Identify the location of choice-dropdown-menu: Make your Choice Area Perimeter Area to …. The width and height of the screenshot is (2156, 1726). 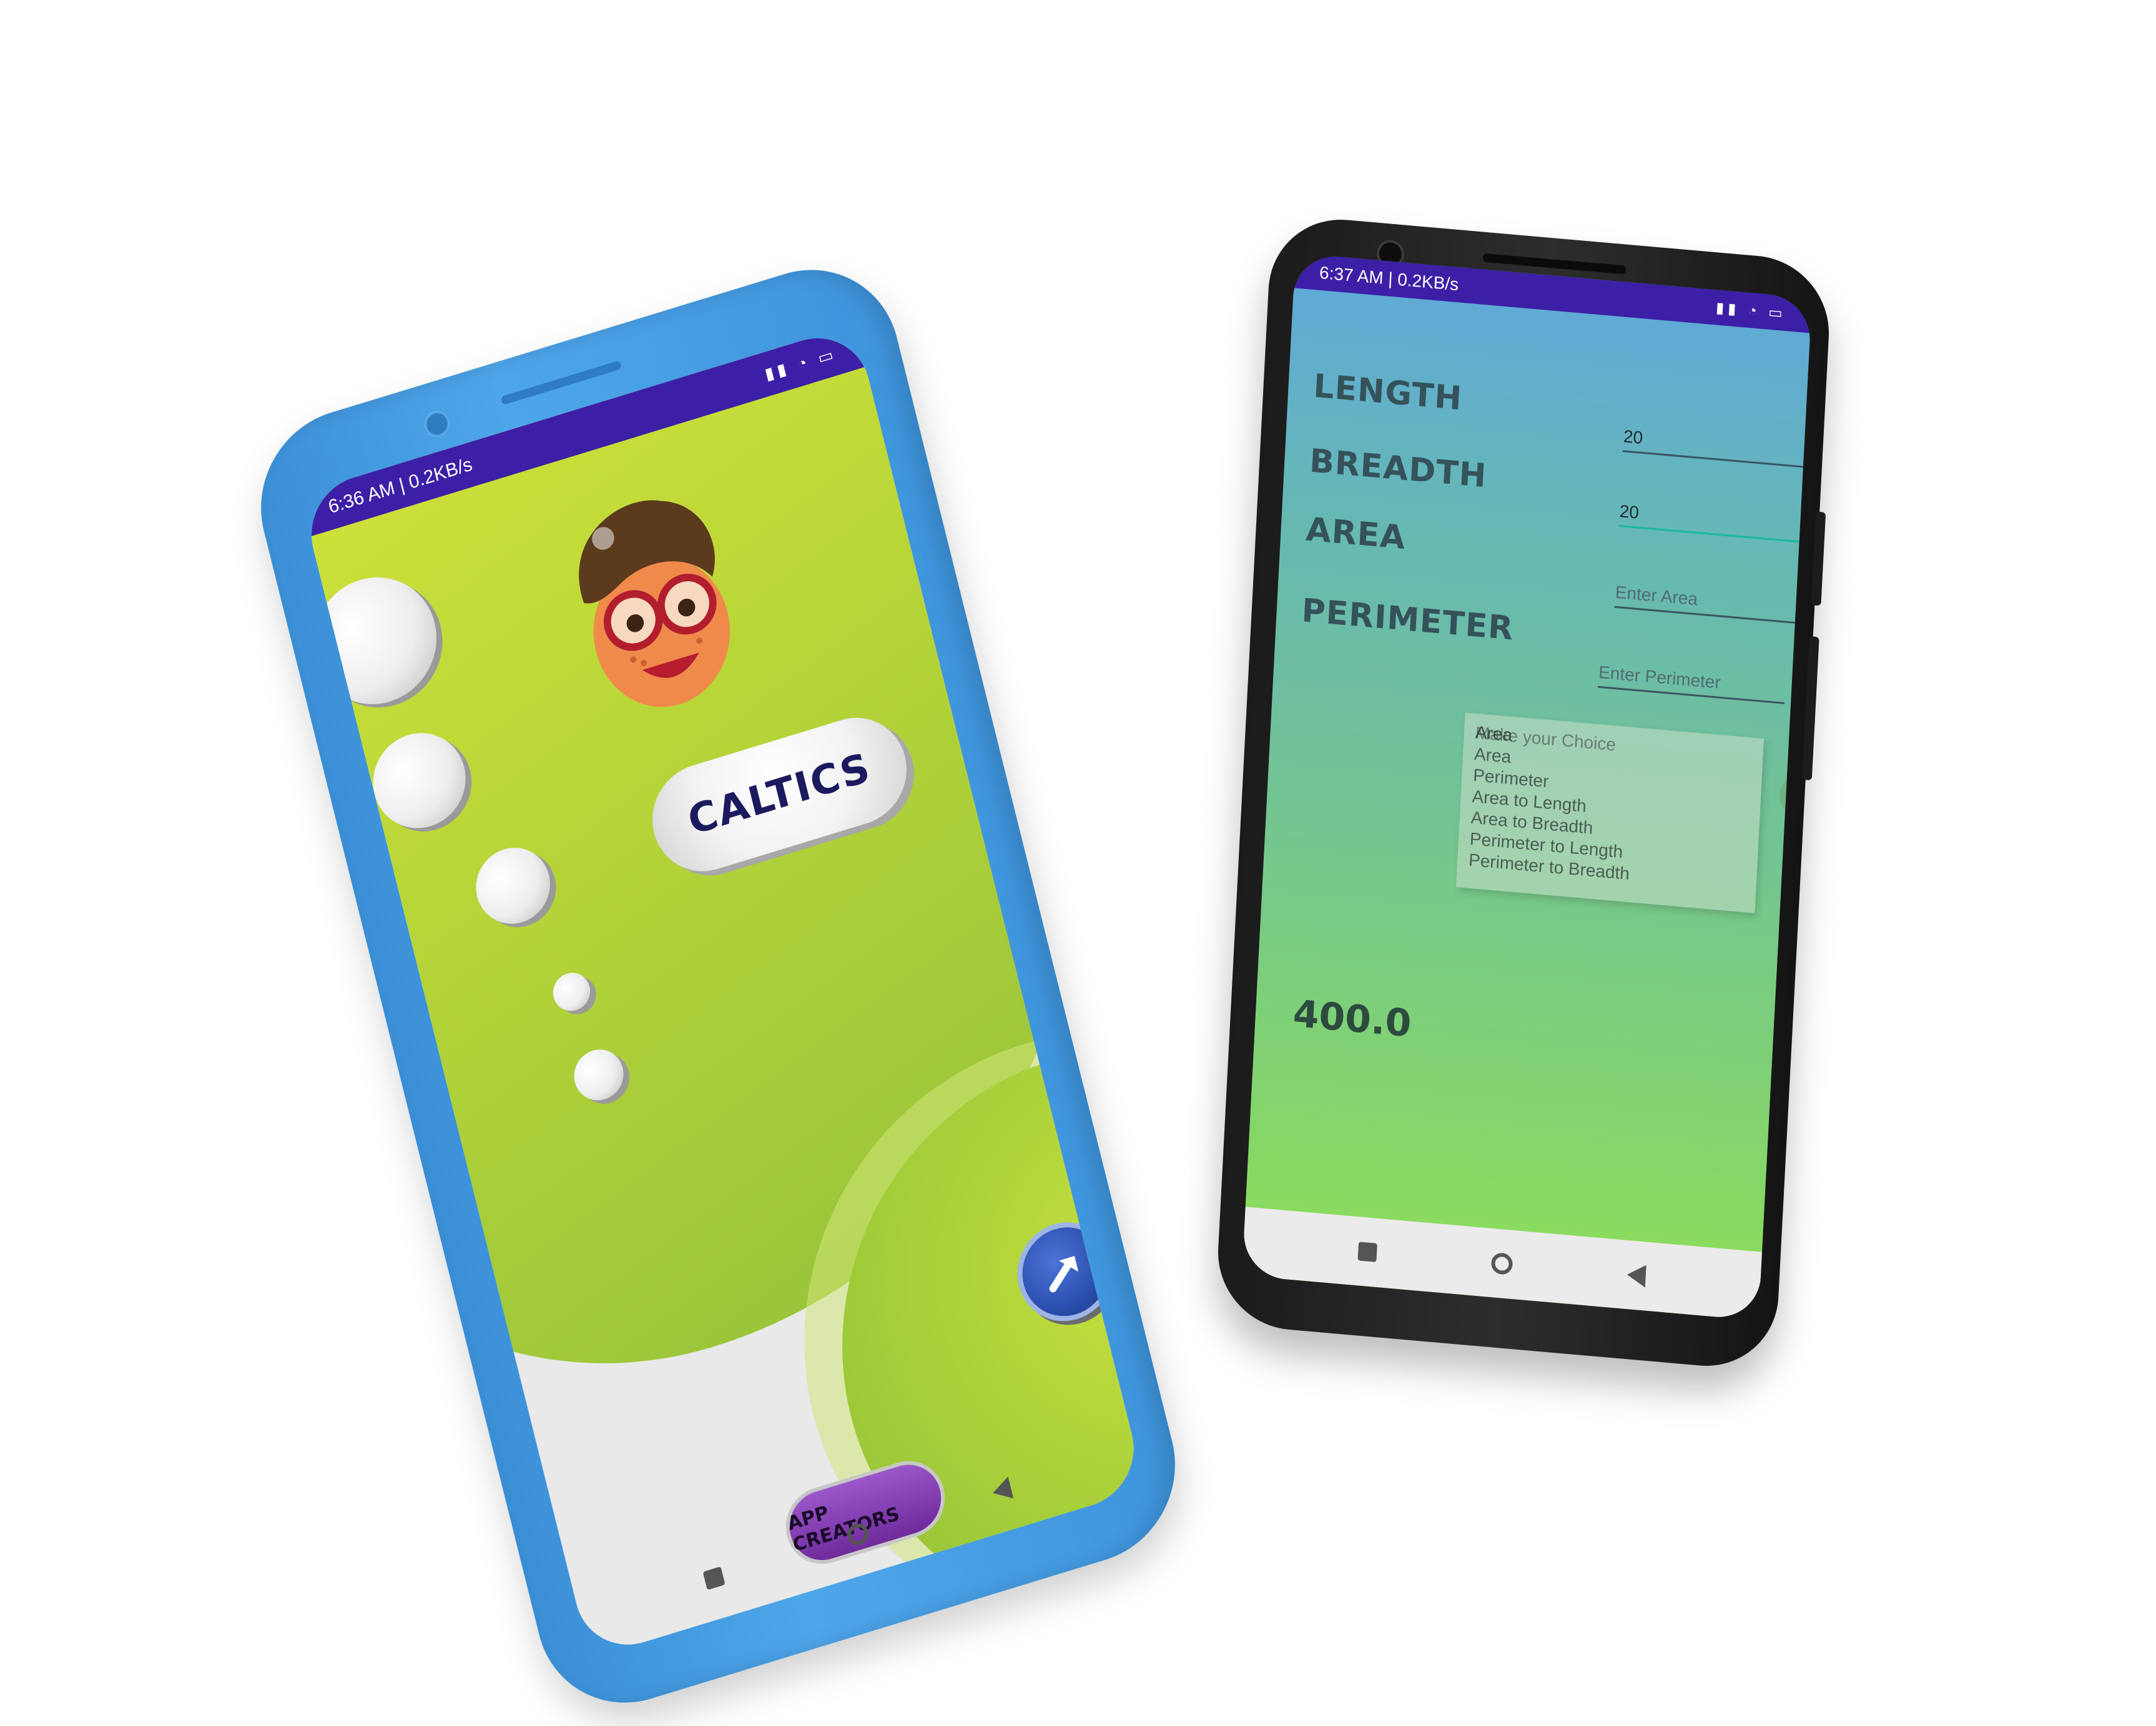
(1610, 813).